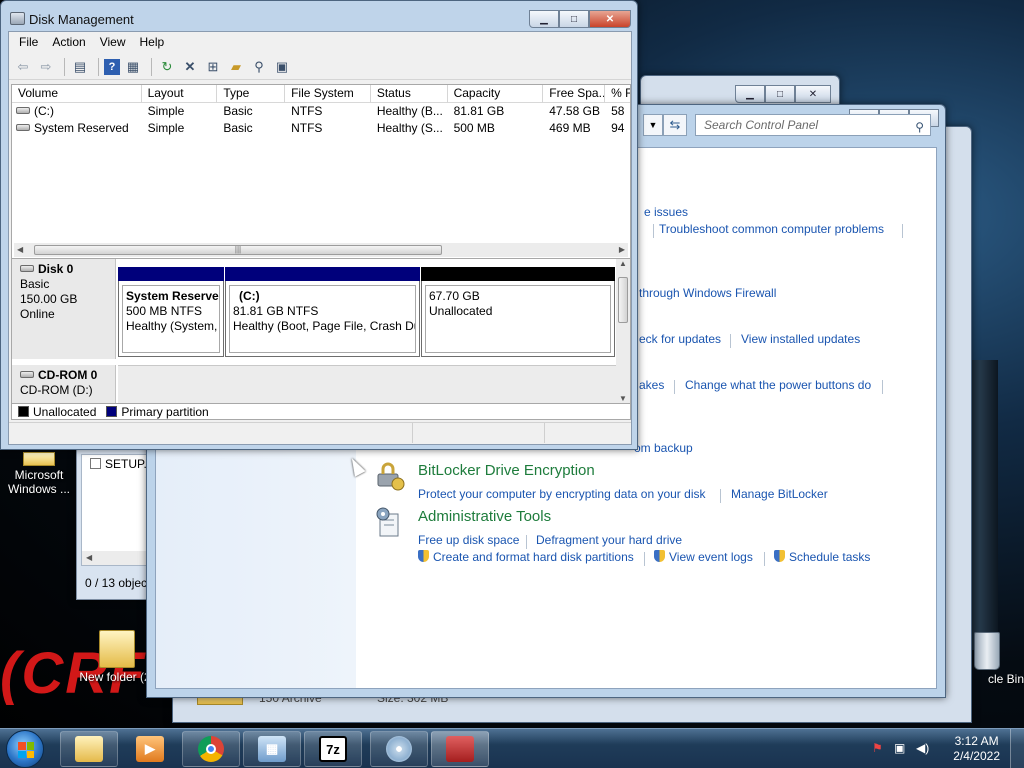 Image resolution: width=1024 pixels, height=768 pixels. Describe the element at coordinates (236, 67) in the screenshot. I see `open-folder-icon: ▰` at that location.